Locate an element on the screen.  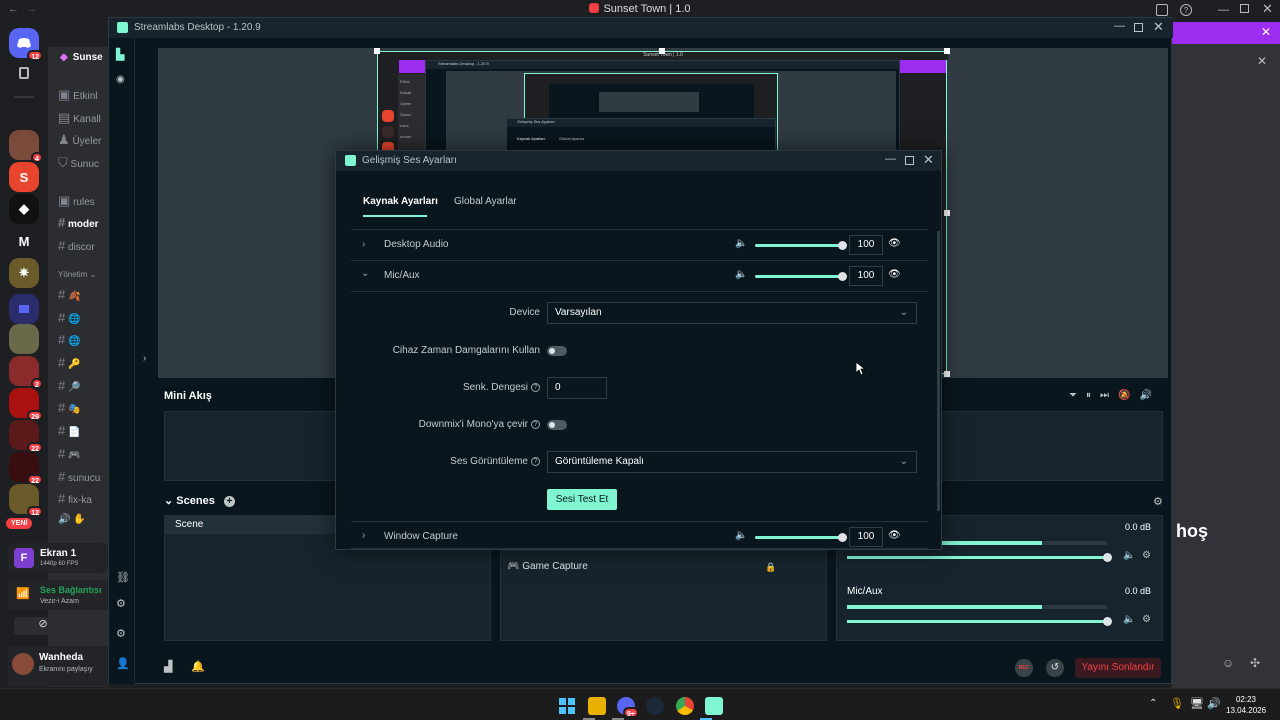
discord-icon: 9+ is located at coordinates (628, 707).